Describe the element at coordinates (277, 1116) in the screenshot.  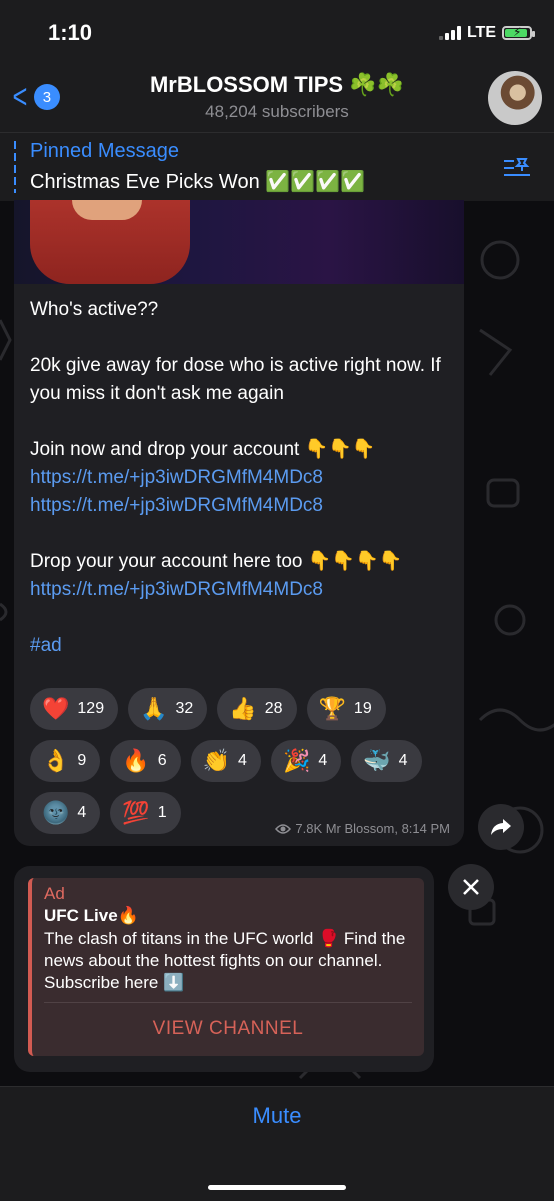
I see `mute-button: Mute` at that location.